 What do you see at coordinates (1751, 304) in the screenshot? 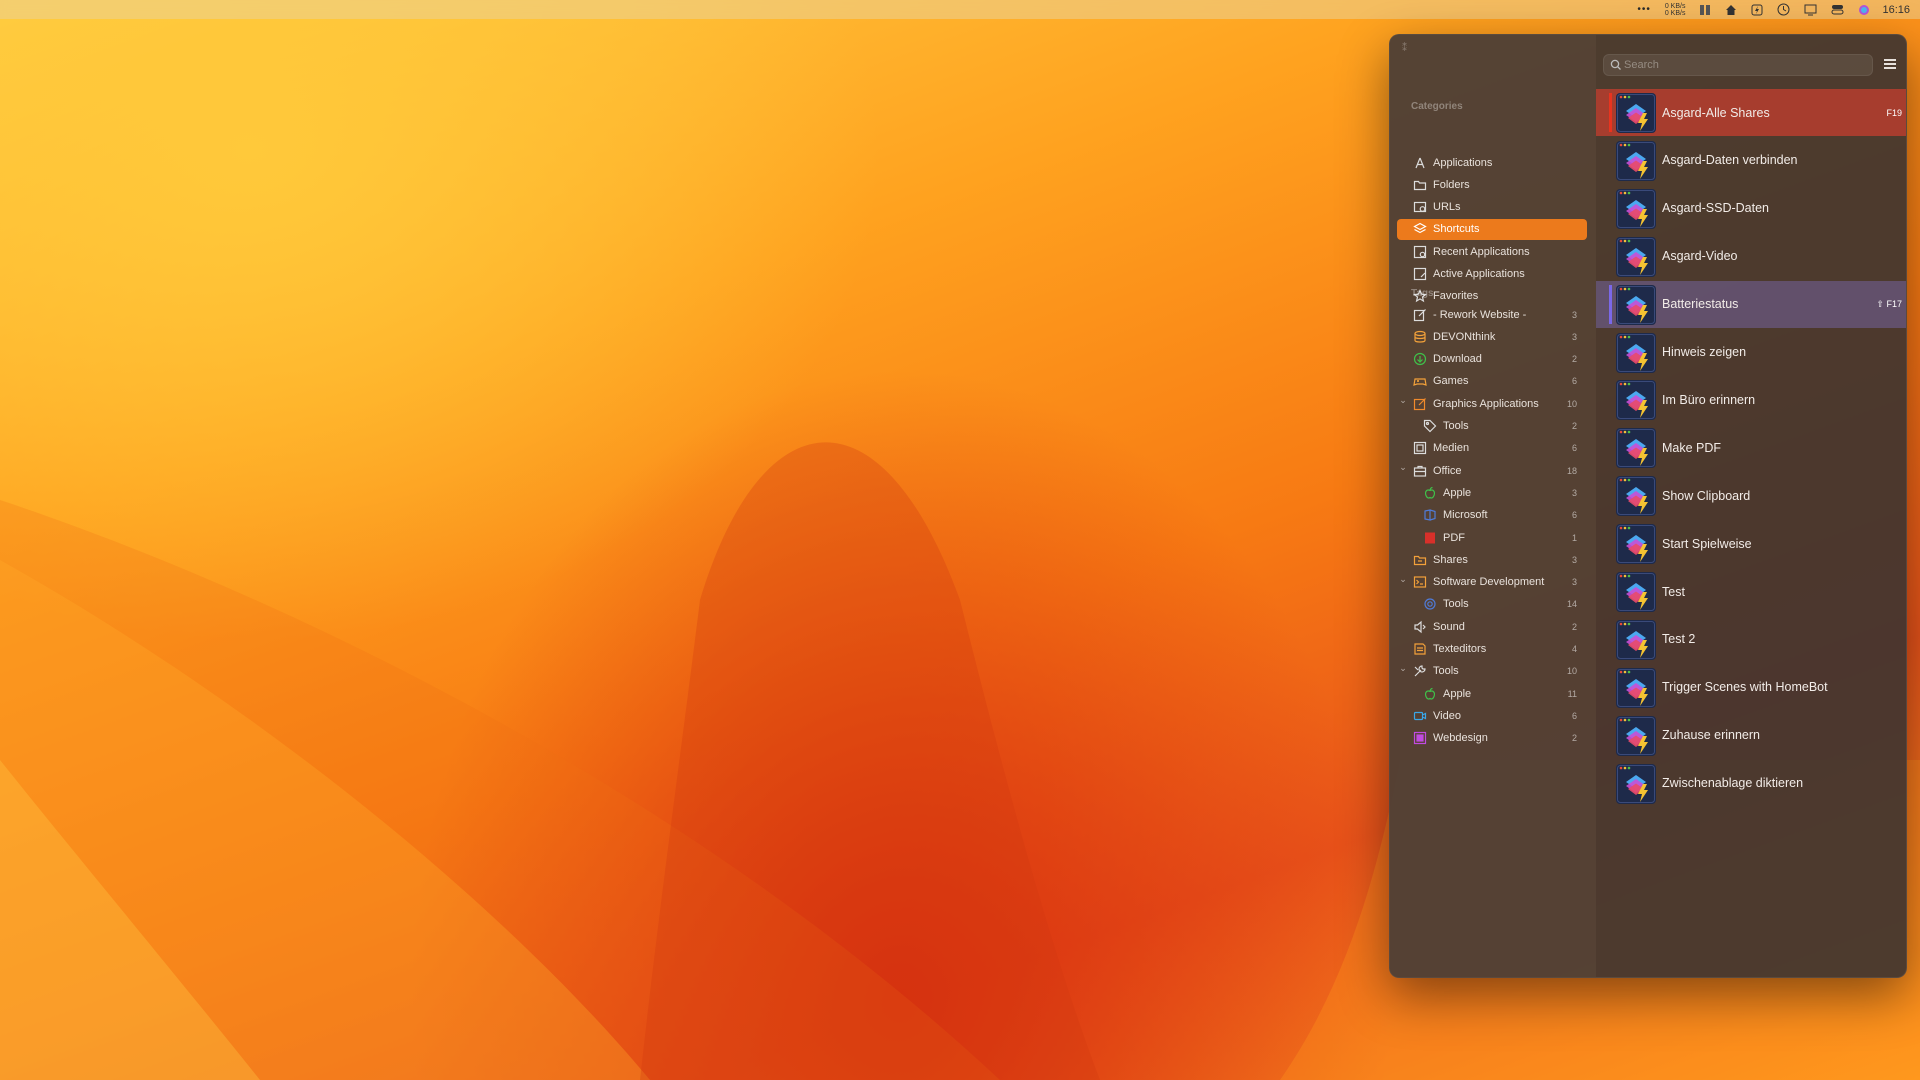
I see `shortcut-row: Batteriestatus ⇧ F17` at bounding box center [1751, 304].